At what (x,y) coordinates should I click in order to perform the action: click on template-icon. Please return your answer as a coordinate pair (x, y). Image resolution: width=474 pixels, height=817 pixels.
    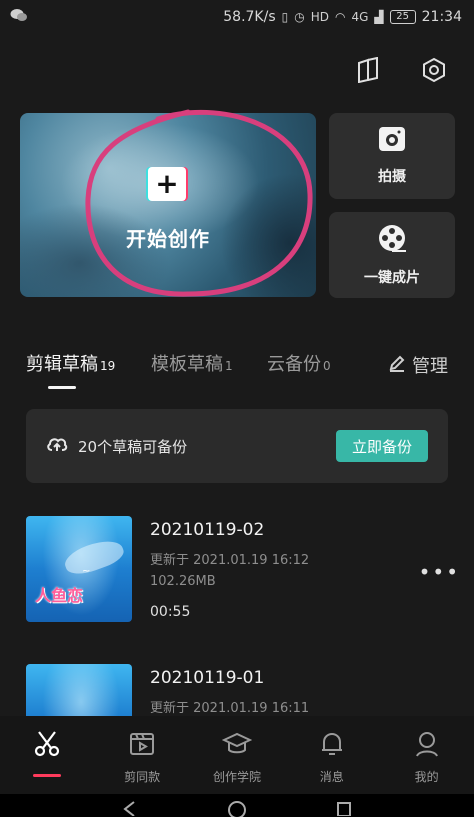
    Looking at the image, I should click on (142, 746).